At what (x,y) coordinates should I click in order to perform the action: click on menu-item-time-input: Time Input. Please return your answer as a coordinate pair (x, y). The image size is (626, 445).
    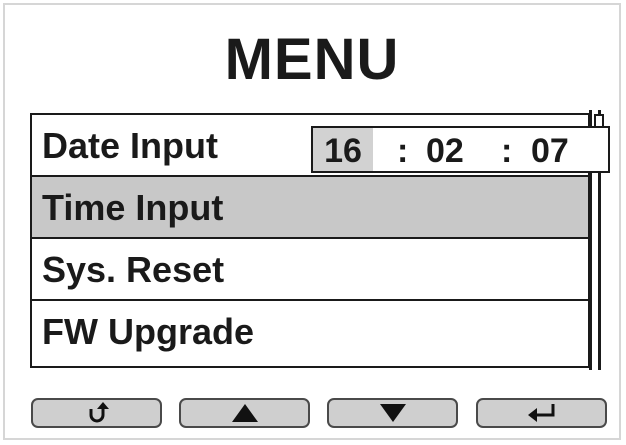
    Looking at the image, I should click on (310, 208).